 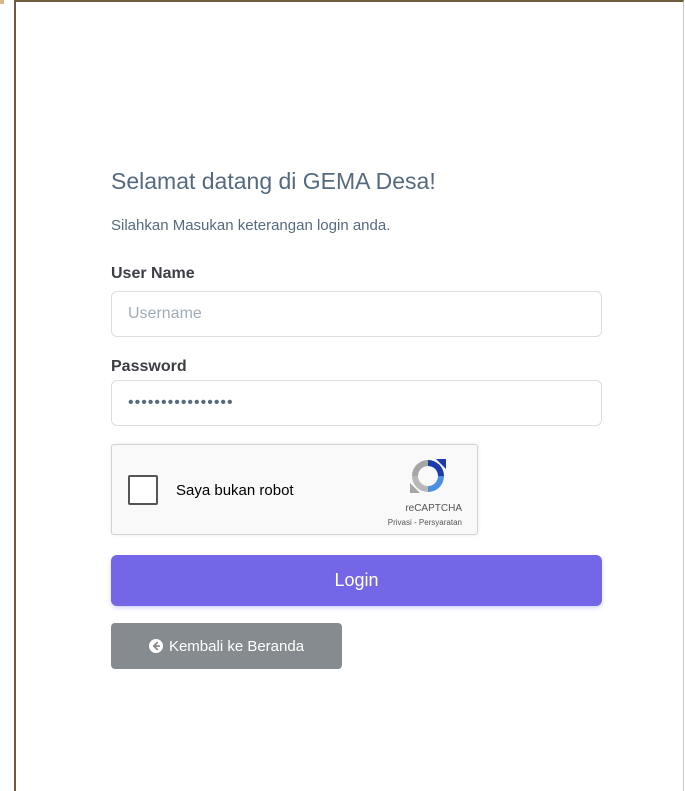 I want to click on login-button: Login, so click(x=356, y=580).